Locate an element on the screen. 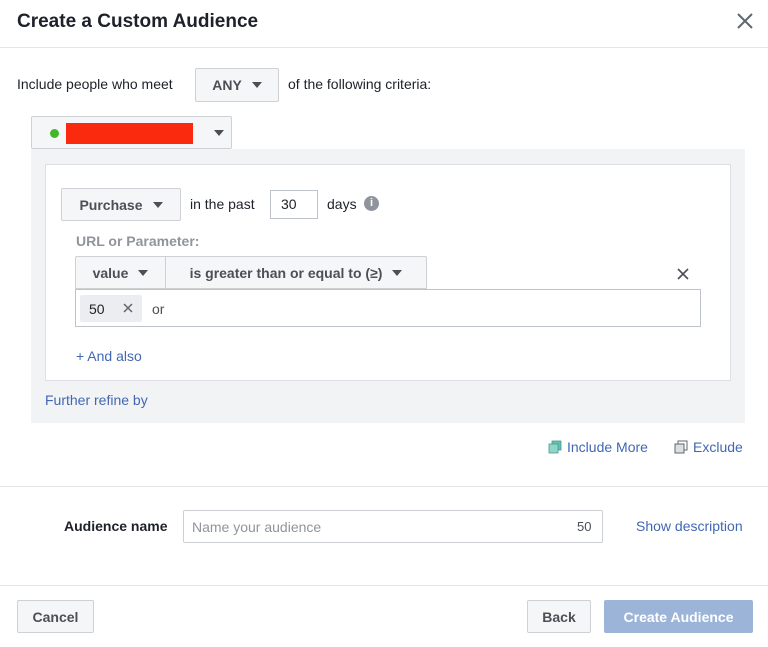  match-mode-dropdown: ANY is located at coordinates (237, 85).